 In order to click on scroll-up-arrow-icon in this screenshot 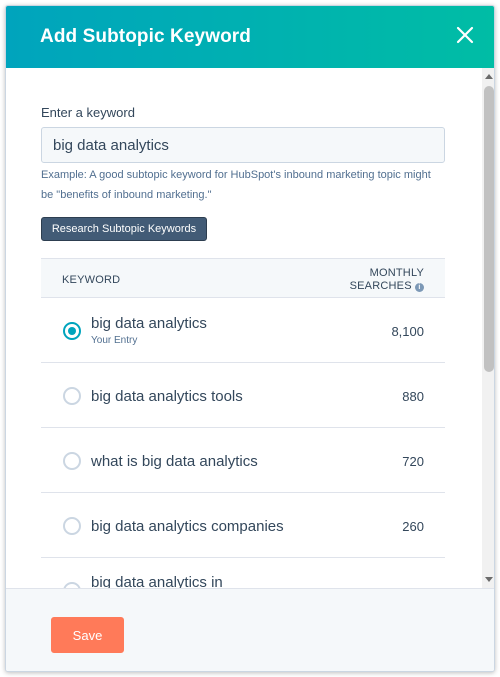, I will do `click(489, 76)`.